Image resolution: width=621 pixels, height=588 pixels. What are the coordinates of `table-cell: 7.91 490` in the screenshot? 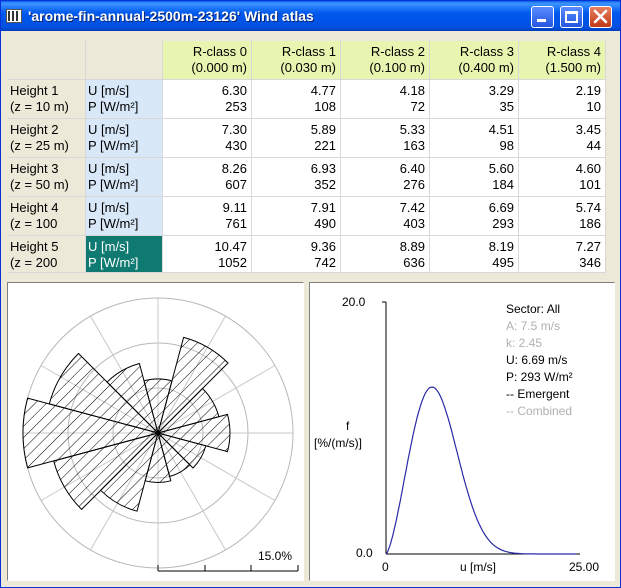 It's located at (296, 216).